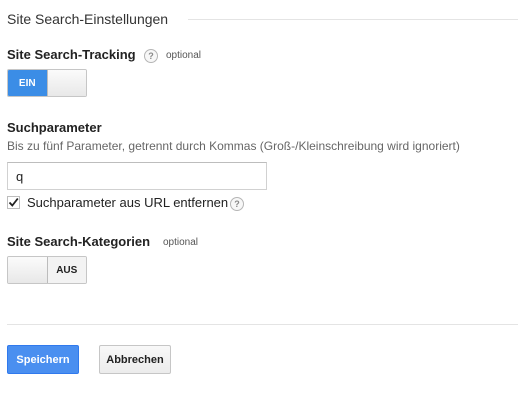 This screenshot has height=406, width=524. I want to click on query-param-label: Suchparameter, so click(54, 127).